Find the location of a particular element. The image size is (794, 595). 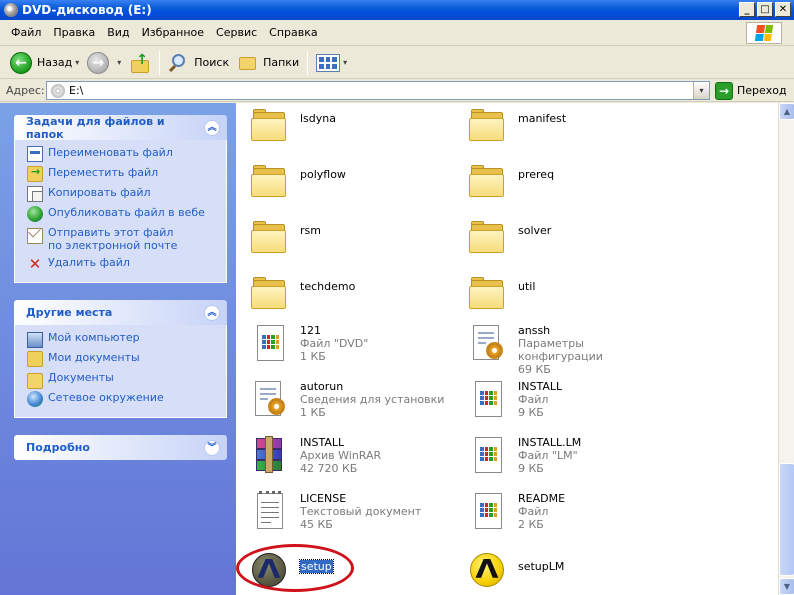

file-size: 45 КБ is located at coordinates (316, 524).